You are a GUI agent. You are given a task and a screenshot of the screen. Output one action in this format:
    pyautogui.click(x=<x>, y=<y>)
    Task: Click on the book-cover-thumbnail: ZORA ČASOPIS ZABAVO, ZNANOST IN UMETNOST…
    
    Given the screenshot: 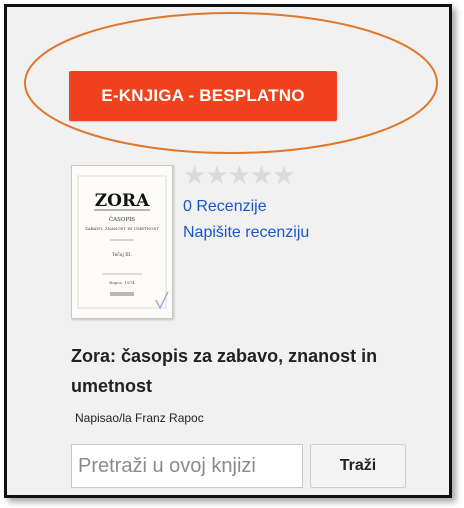 What is the action you would take?
    pyautogui.click(x=122, y=242)
    